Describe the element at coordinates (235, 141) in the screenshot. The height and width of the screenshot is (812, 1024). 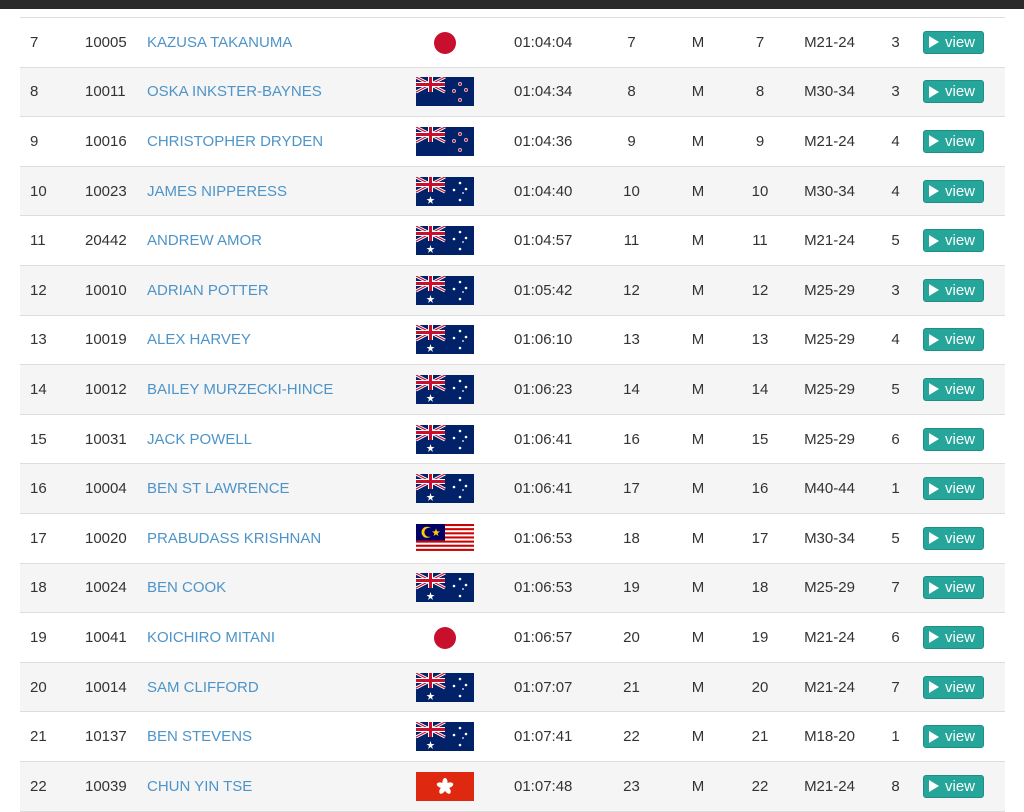
I see `athlete-name-link: CHRISTOPHER DRYDEN` at that location.